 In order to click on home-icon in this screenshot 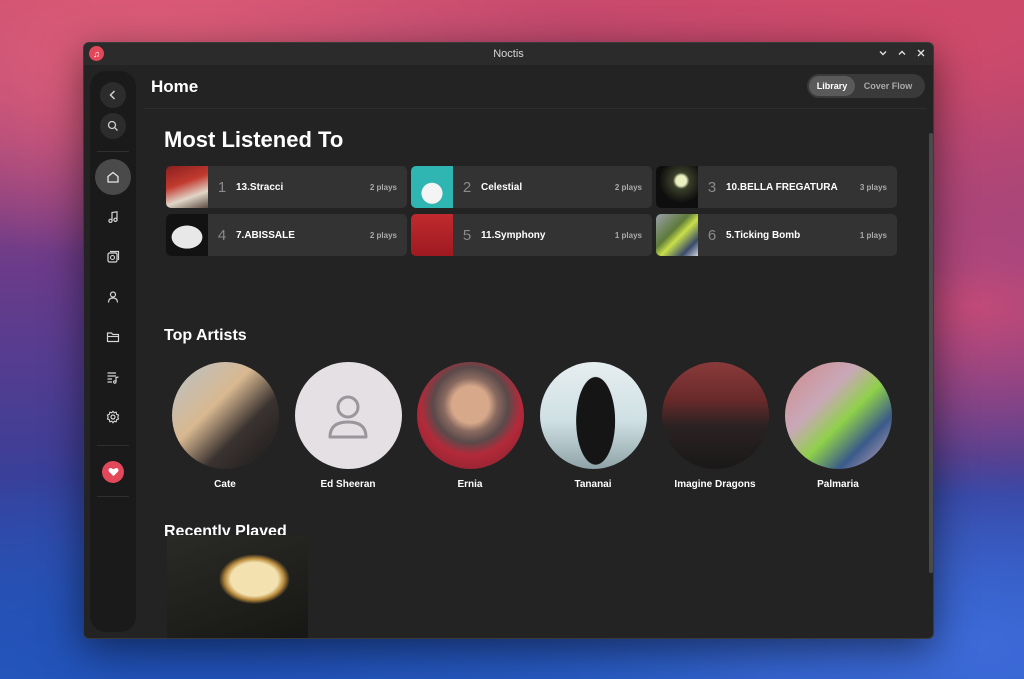, I will do `click(113, 177)`.